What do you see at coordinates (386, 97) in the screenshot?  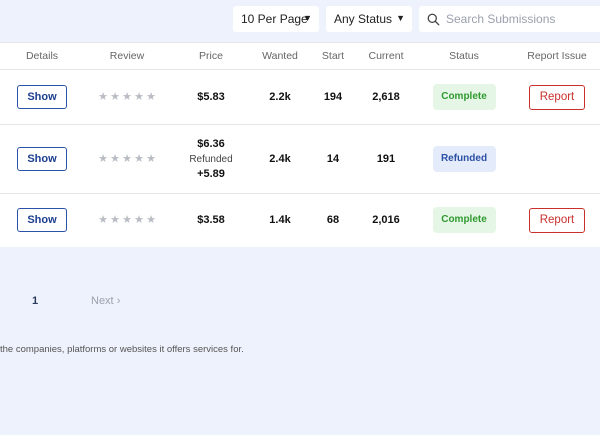 I see `current-cell: 2,618` at bounding box center [386, 97].